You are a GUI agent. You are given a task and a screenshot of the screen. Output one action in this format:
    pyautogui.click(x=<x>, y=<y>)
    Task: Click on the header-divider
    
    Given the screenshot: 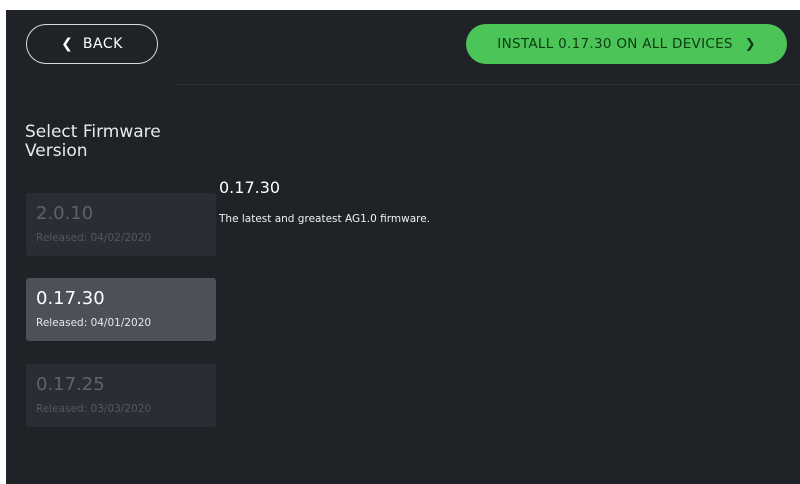 What is the action you would take?
    pyautogui.click(x=487, y=84)
    